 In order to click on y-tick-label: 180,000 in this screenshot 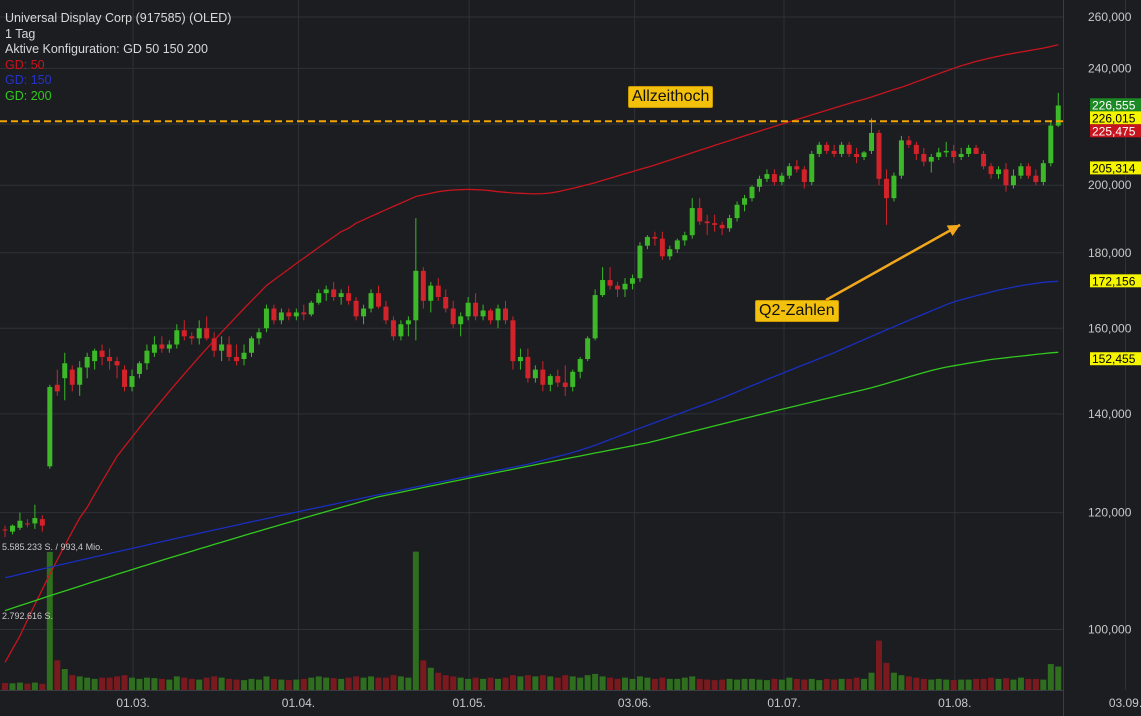, I will do `click(1110, 253)`.